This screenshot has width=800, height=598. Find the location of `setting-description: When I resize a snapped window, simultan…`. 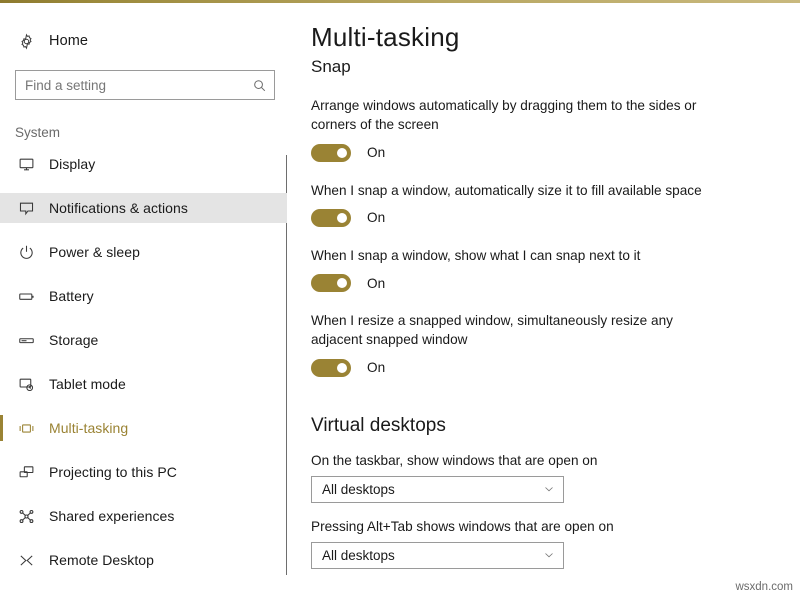

setting-description: When I resize a snapped window, simultan… is located at coordinates (492, 330).